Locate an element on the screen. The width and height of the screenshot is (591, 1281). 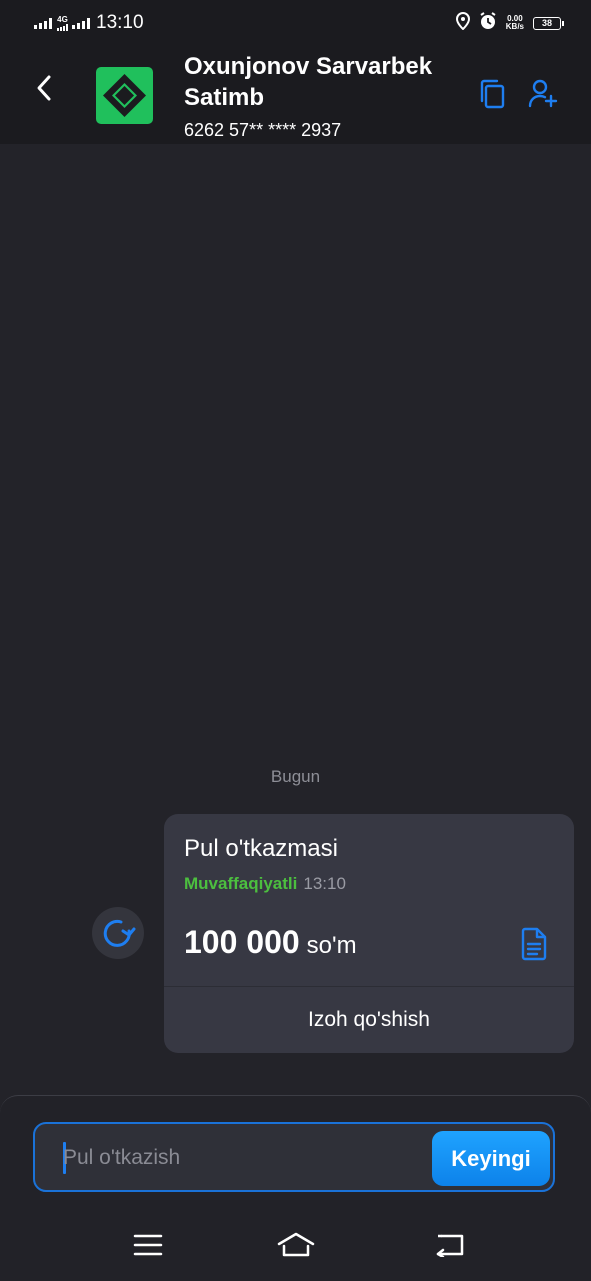
receipt-button is located at coordinates (534, 944).